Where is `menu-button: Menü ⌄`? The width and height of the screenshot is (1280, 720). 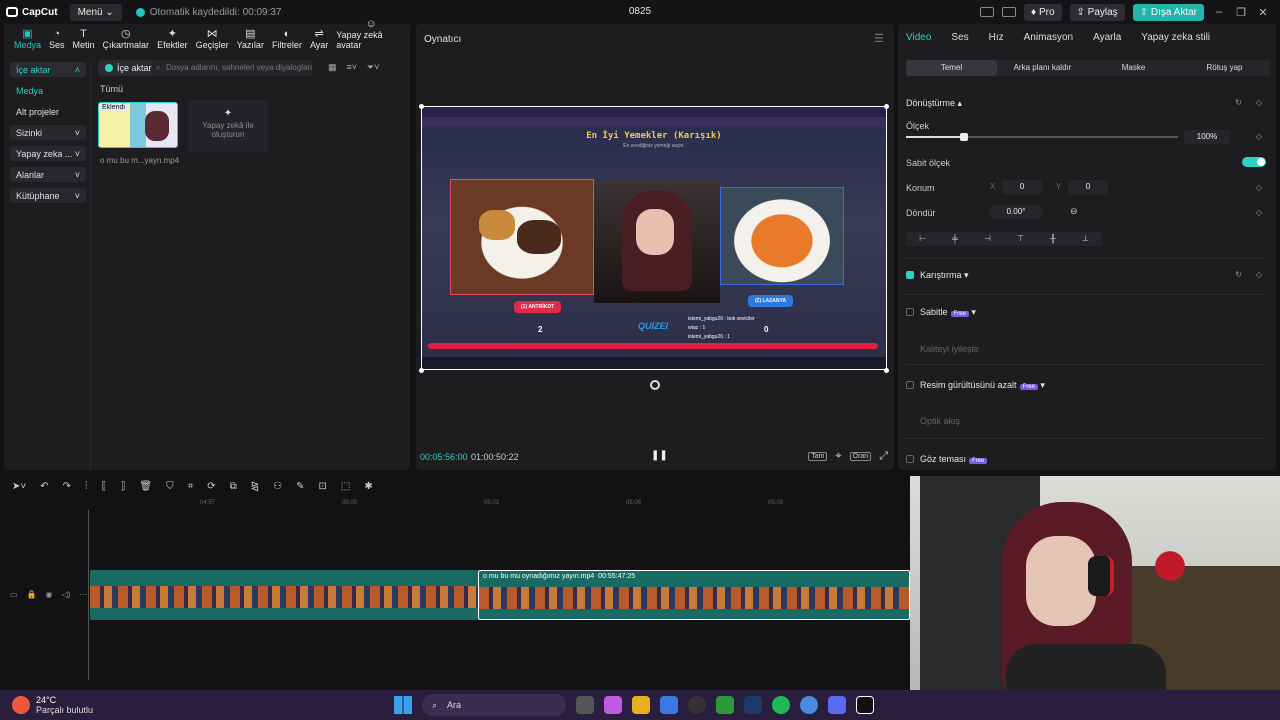
menu-button: Menü ⌄ is located at coordinates (95, 12).